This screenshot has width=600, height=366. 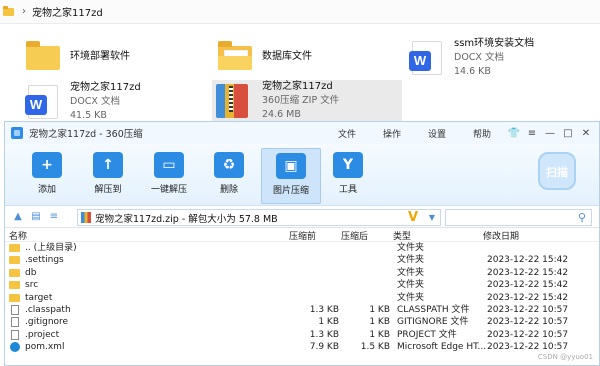 I want to click on extract-to-label: 解压到, so click(x=108, y=190).